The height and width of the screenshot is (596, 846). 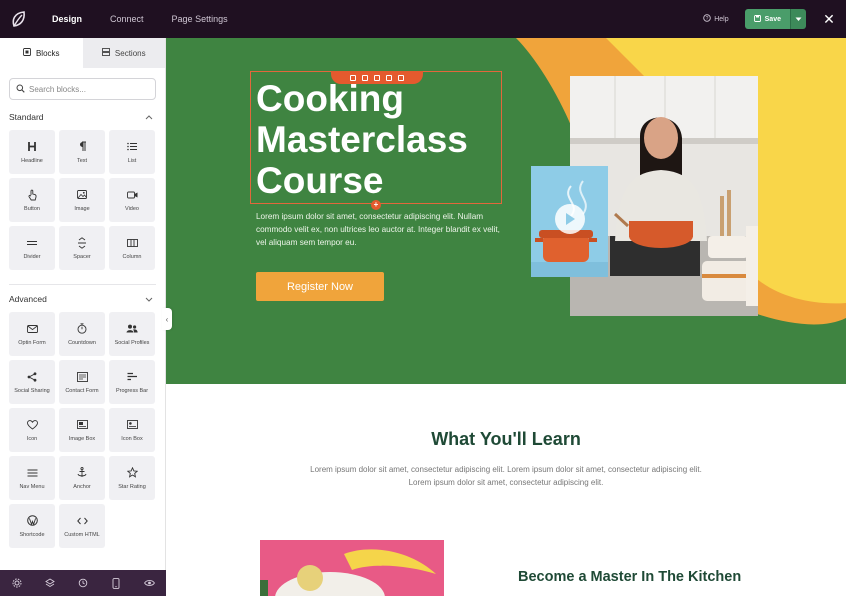 What do you see at coordinates (32, 208) in the screenshot?
I see `block-label: Button` at bounding box center [32, 208].